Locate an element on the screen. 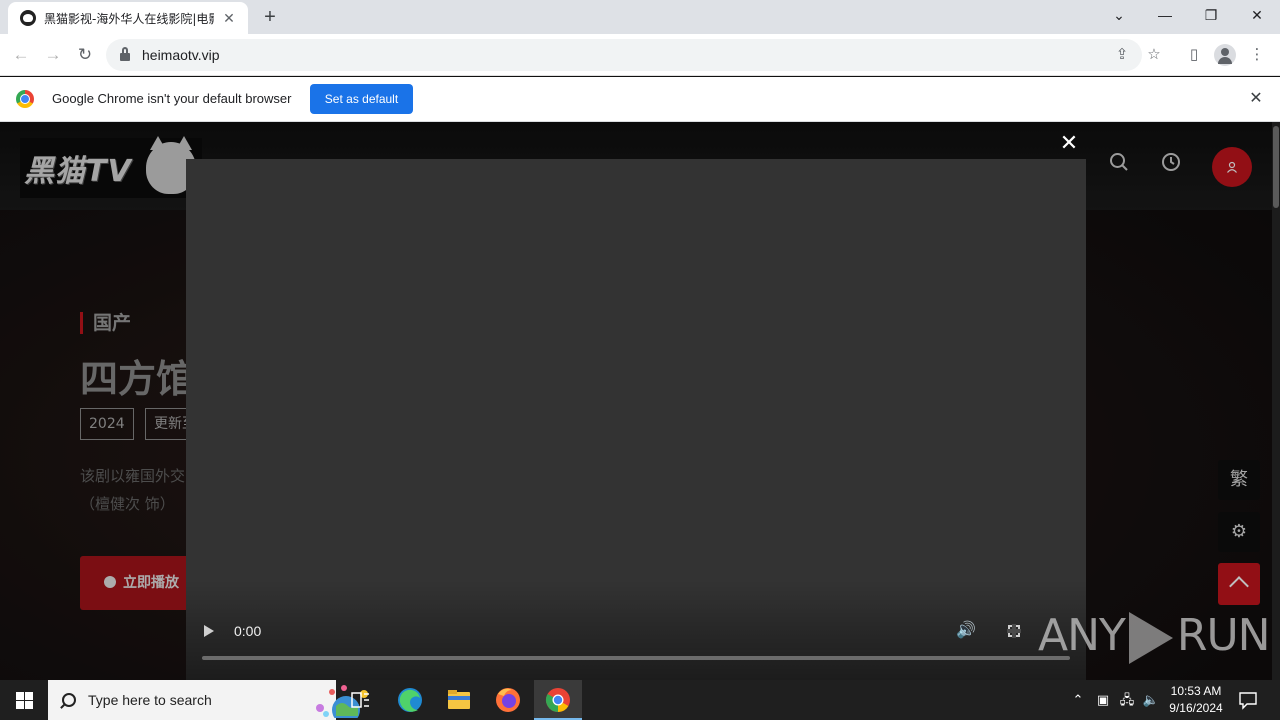 The height and width of the screenshot is (720, 1280). watermark-play-icon is located at coordinates (1150, 638).